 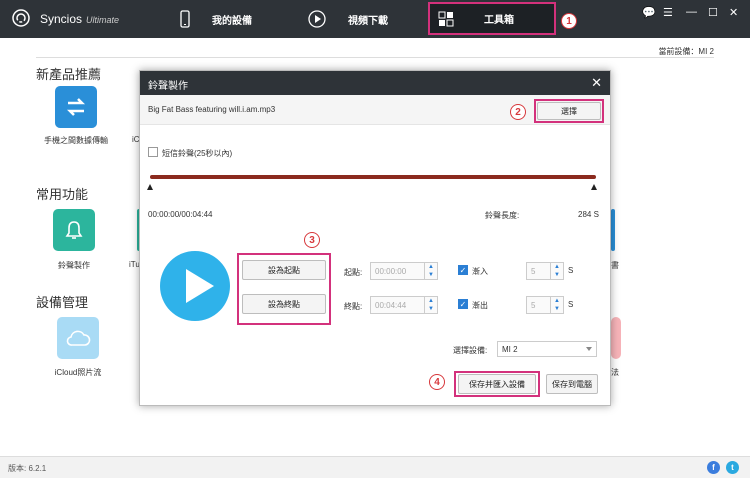 I want to click on step-badge-3: 3, so click(x=312, y=240).